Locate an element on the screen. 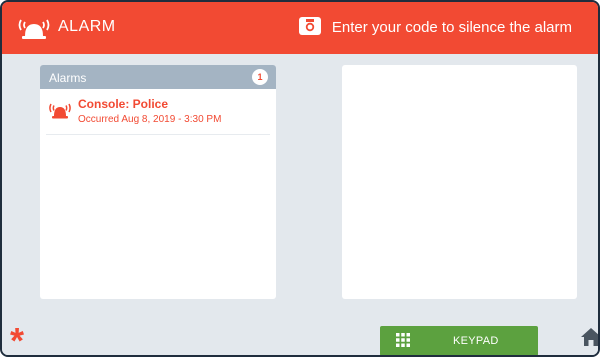 This screenshot has height=357, width=600. keypad-grid-icon is located at coordinates (403, 340).